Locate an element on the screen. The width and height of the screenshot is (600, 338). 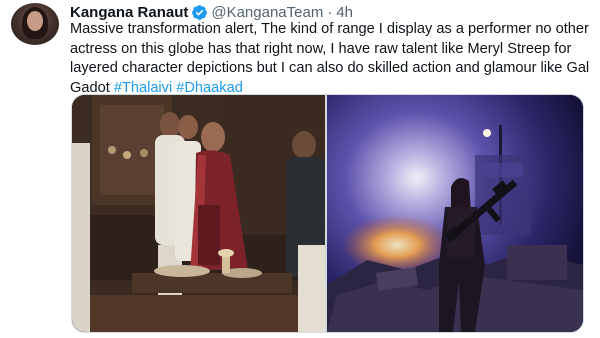
verified-badge-icon is located at coordinates (200, 12).